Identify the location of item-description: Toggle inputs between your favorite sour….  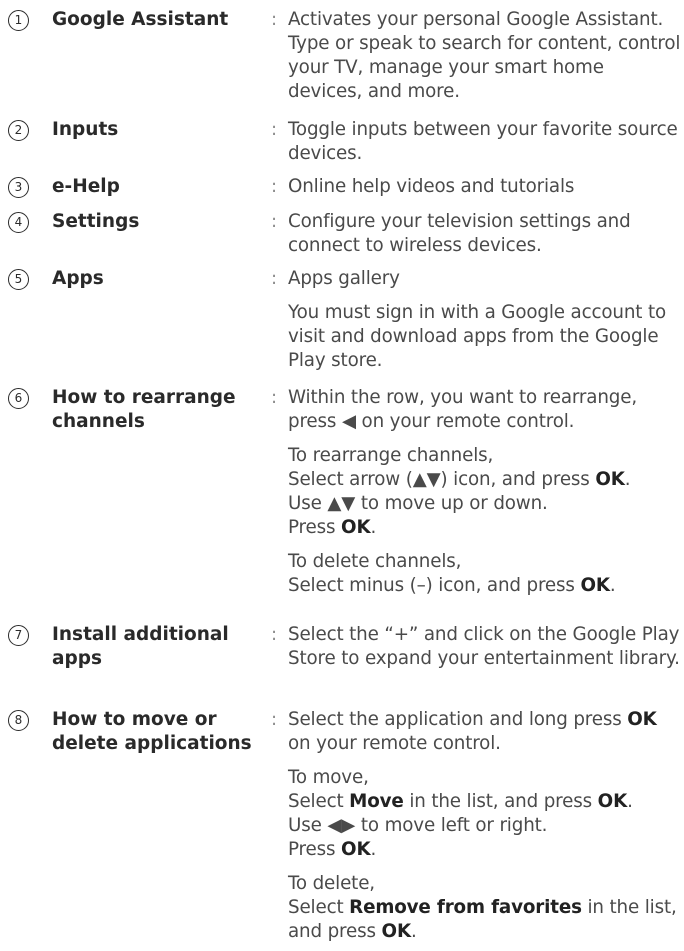
(483, 141).